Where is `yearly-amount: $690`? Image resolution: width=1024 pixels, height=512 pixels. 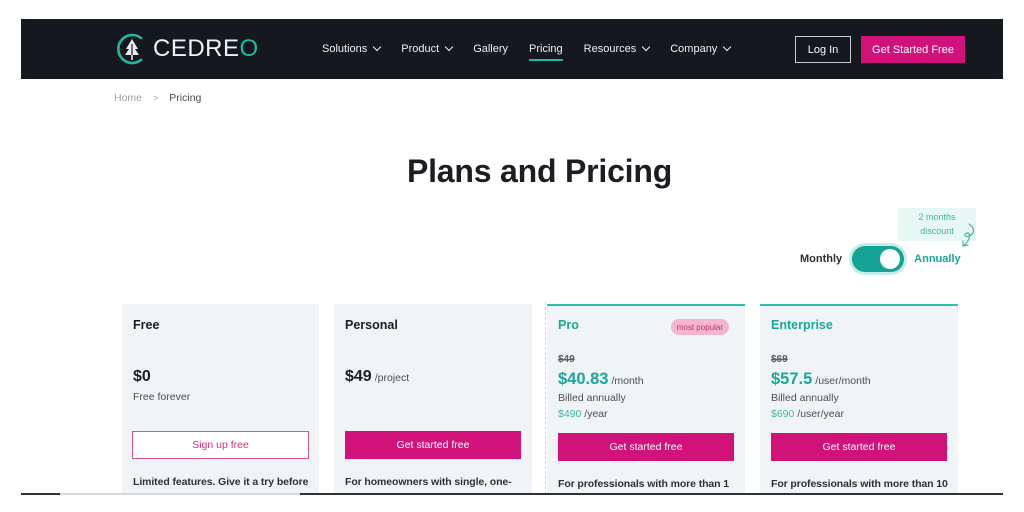 yearly-amount: $690 is located at coordinates (783, 414).